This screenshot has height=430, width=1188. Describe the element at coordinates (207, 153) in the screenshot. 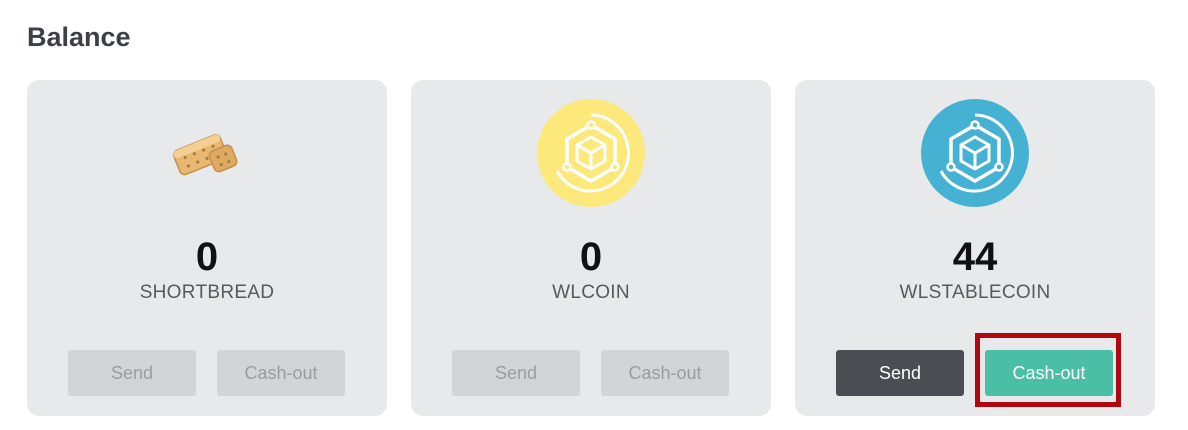

I see `shortbread-cookie-icon` at that location.